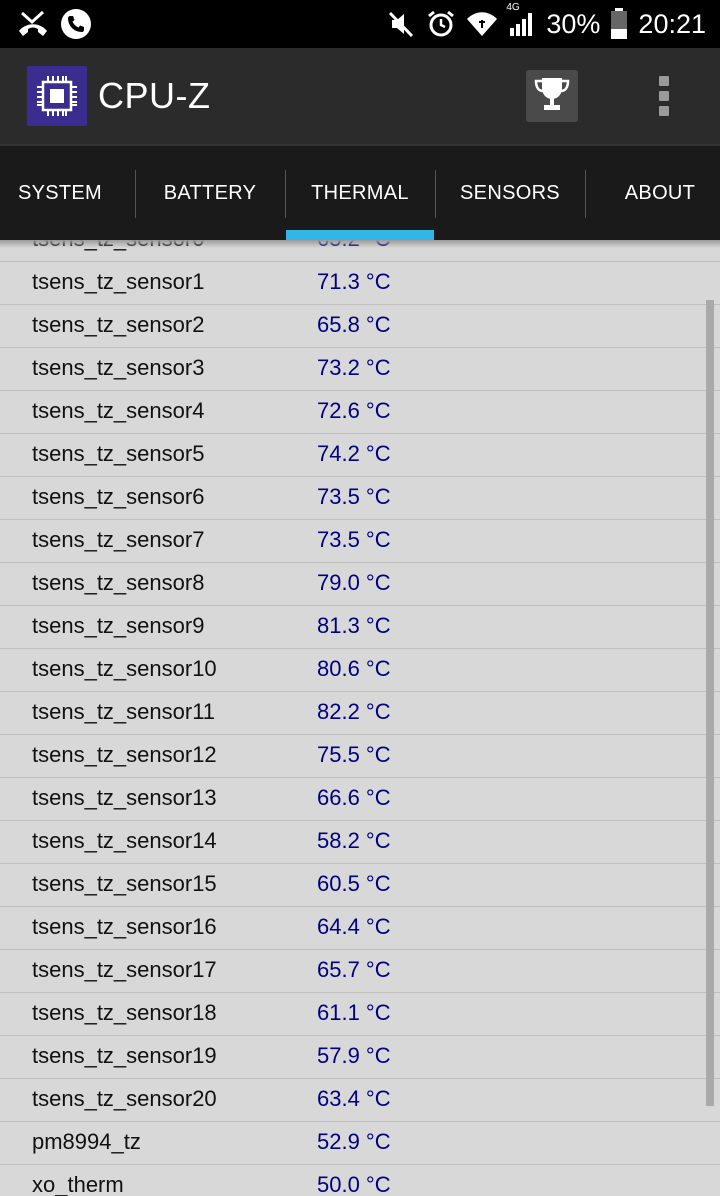 This screenshot has height=1196, width=720. What do you see at coordinates (354, 582) in the screenshot?
I see `sensor-temperature: 79.0 °C` at bounding box center [354, 582].